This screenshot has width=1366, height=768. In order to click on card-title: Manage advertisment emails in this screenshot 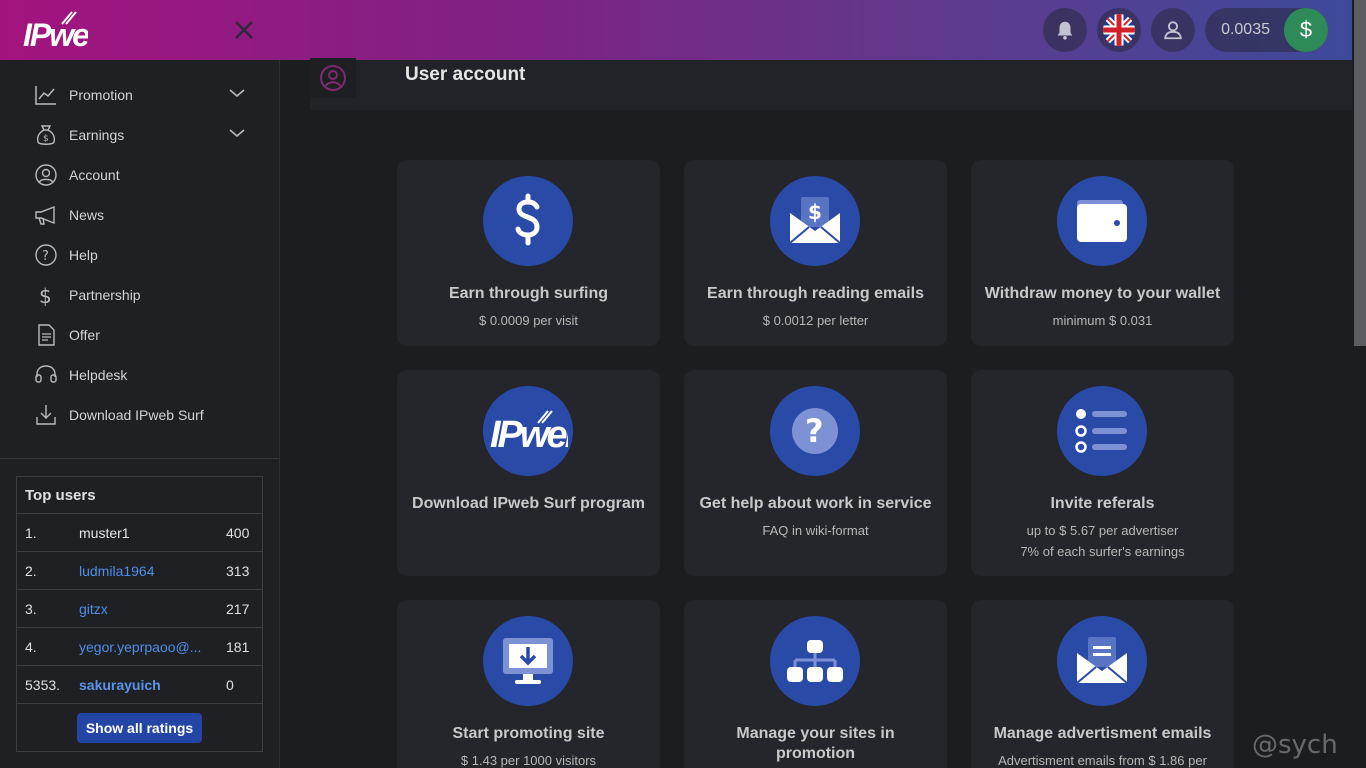, I will do `click(1102, 733)`.